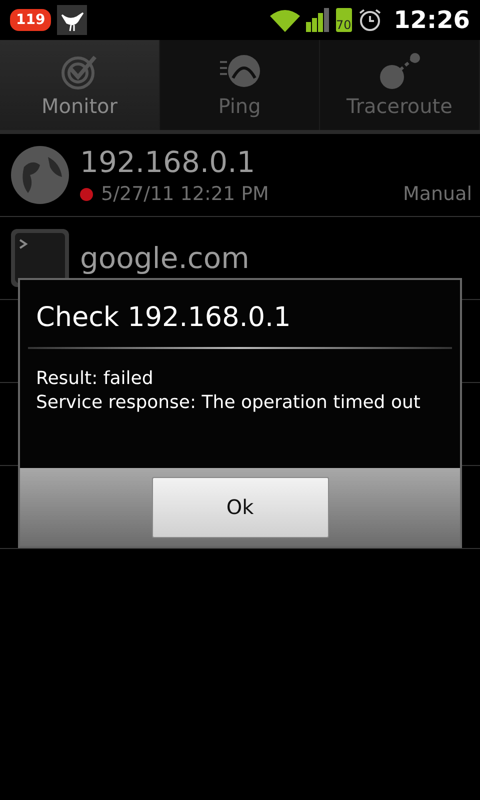 This screenshot has width=480, height=800. Describe the element at coordinates (240, 71) in the screenshot. I see `ping-gauge-icon` at that location.